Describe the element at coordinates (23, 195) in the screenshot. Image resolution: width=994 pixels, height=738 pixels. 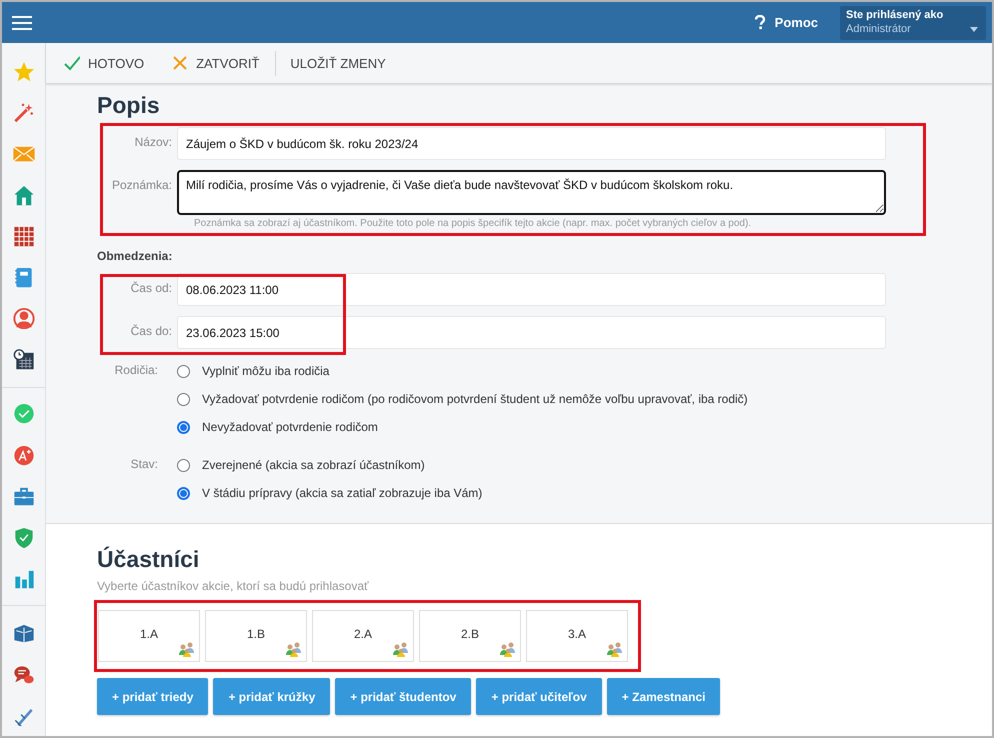
I see `home-icon` at that location.